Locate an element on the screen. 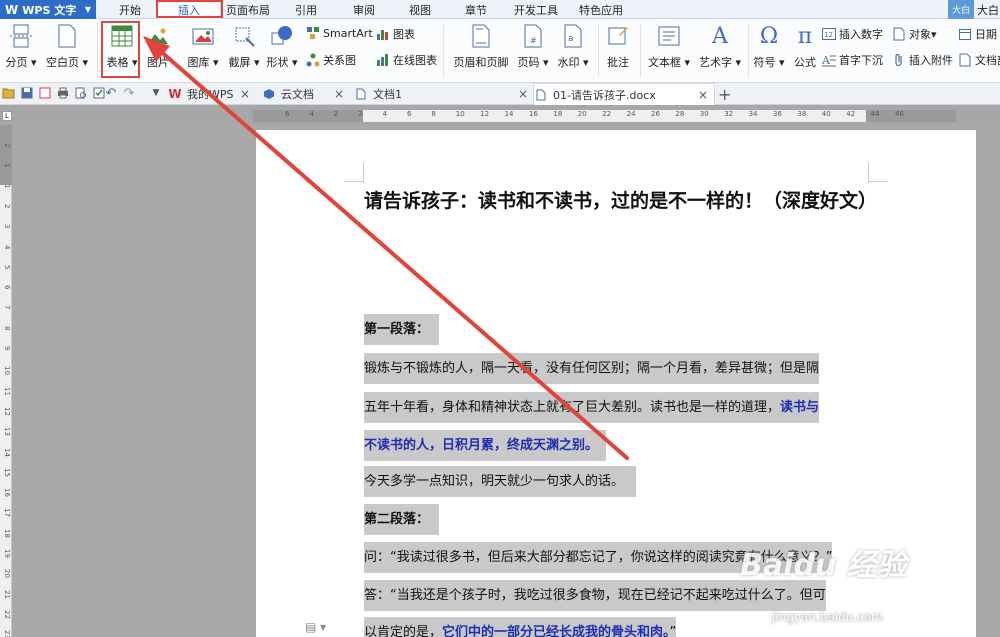  new-tab-plus-icon: + is located at coordinates (724, 94).